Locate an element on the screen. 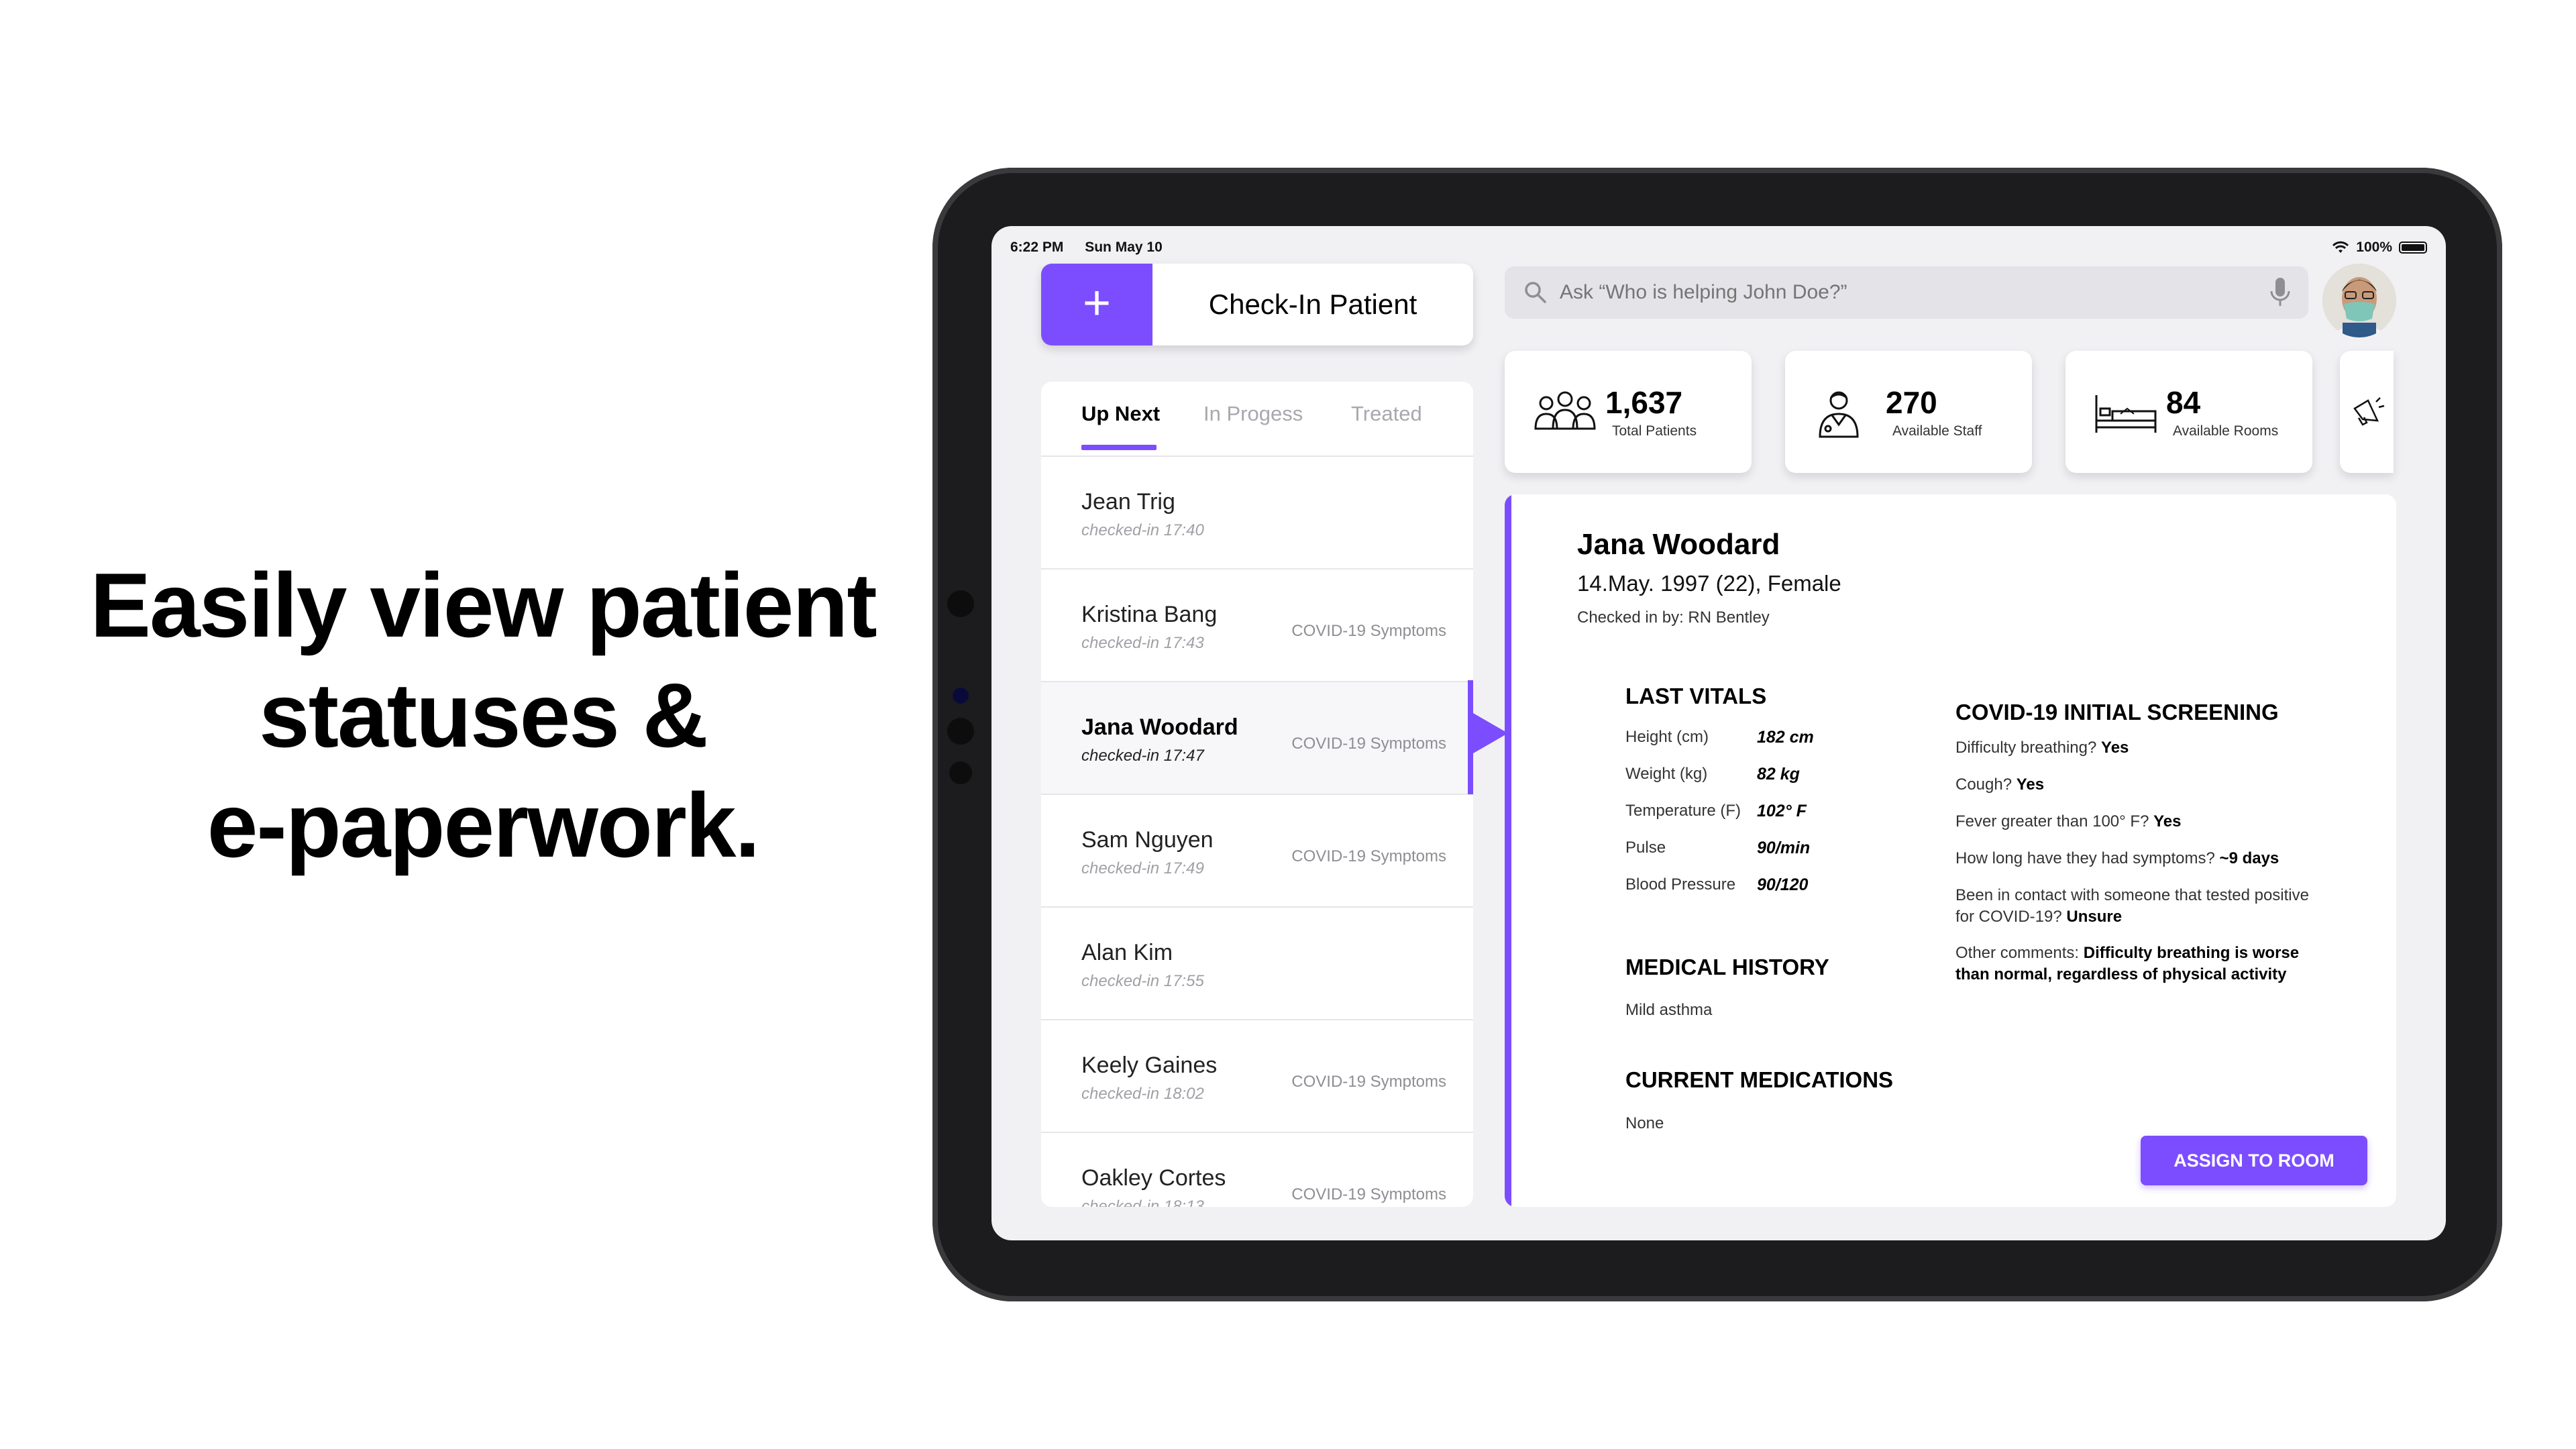  screening-item: Cough? Yes is located at coordinates (2143, 785).